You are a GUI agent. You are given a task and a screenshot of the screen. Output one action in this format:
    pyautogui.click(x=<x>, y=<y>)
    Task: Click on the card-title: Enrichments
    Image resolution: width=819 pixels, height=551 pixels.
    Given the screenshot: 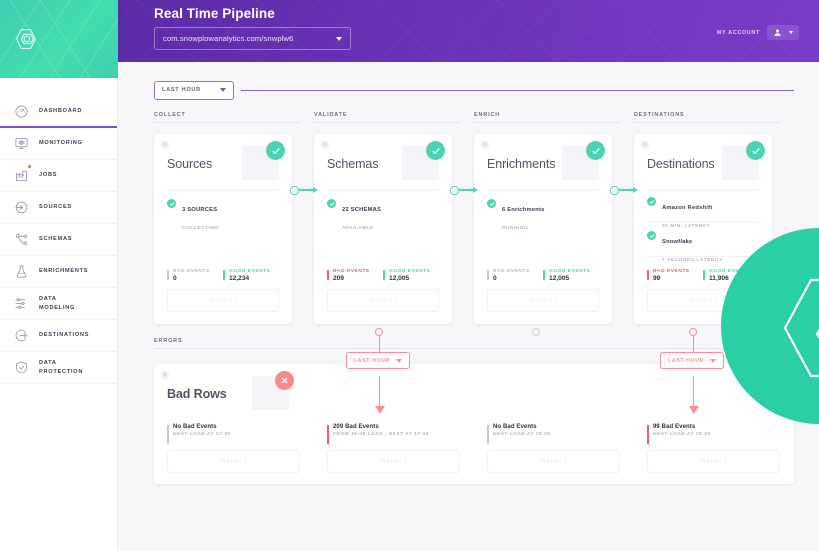 What is the action you would take?
    pyautogui.click(x=521, y=164)
    